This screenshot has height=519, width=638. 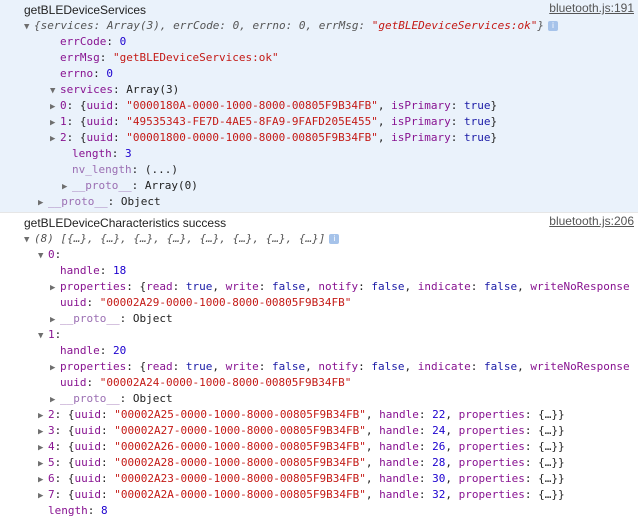 What do you see at coordinates (102, 153) in the screenshot?
I see `prop-length: length: 3` at bounding box center [102, 153].